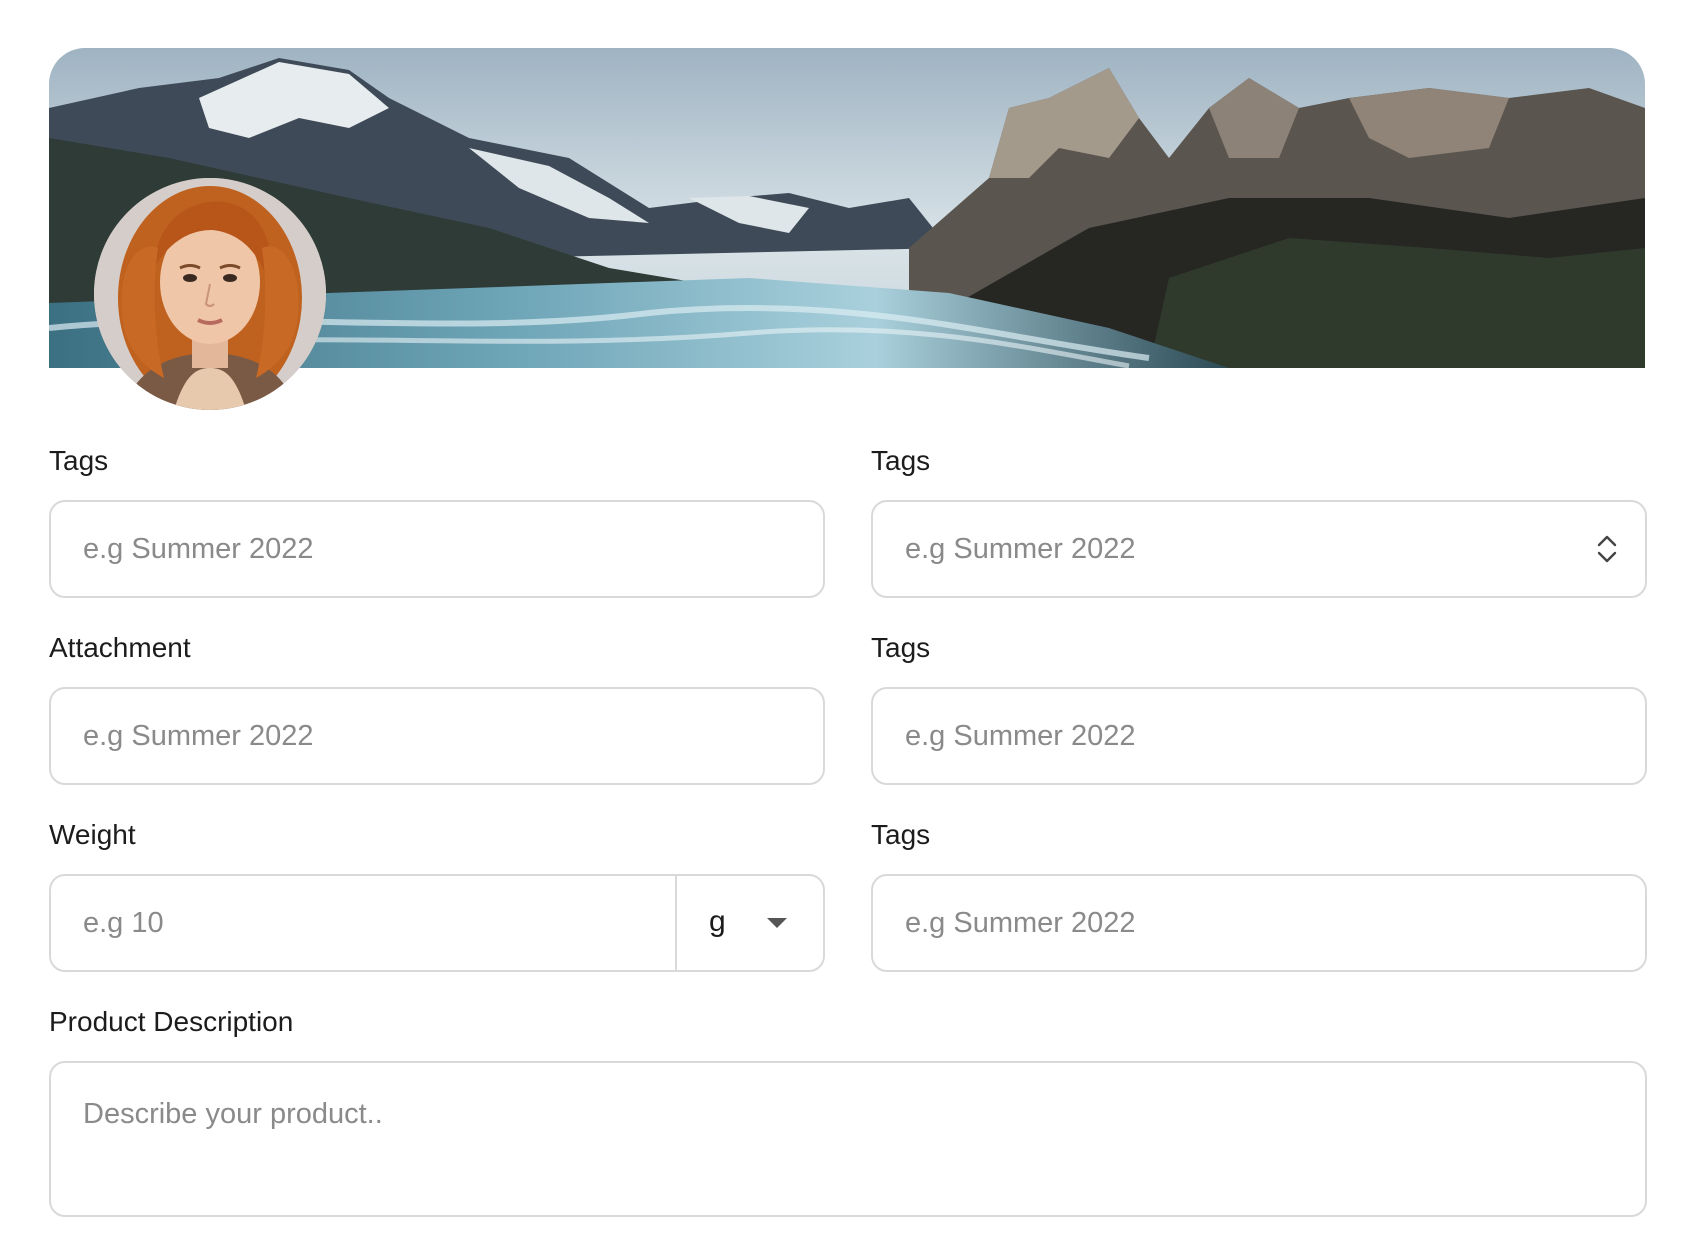 Image resolution: width=1684 pixels, height=1260 pixels. Describe the element at coordinates (749, 923) in the screenshot. I see `weight-unit-select: g` at that location.